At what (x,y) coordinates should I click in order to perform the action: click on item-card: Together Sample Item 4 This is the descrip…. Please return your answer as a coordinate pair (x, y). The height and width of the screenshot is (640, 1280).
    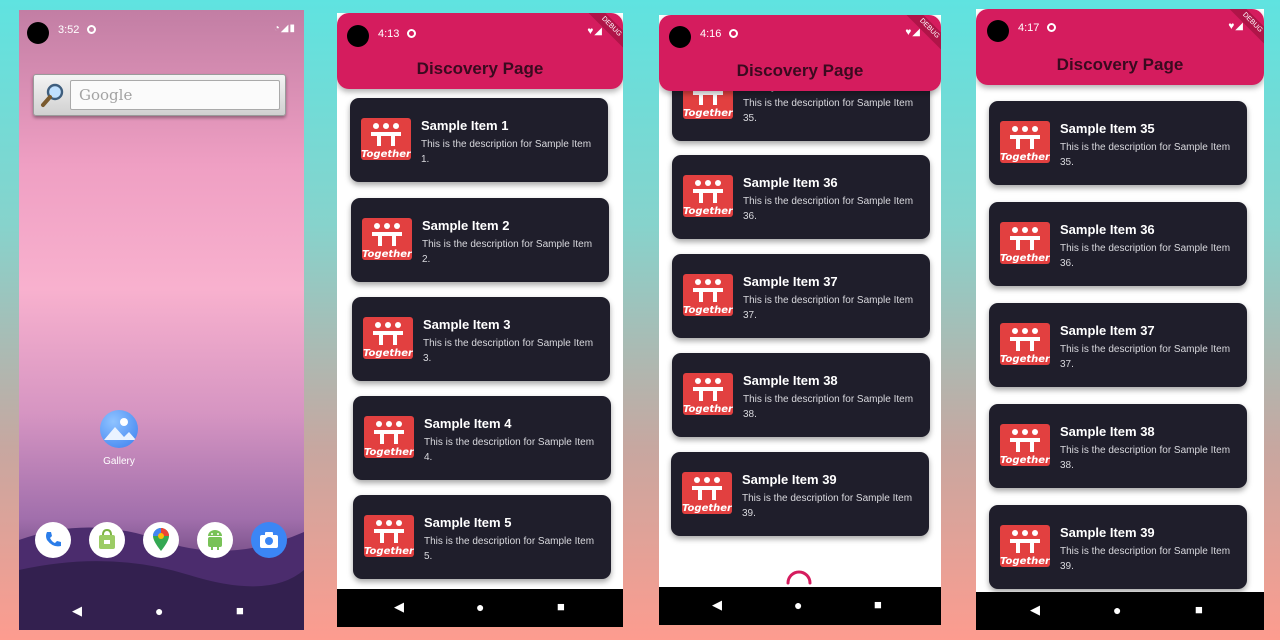
    Looking at the image, I should click on (482, 438).